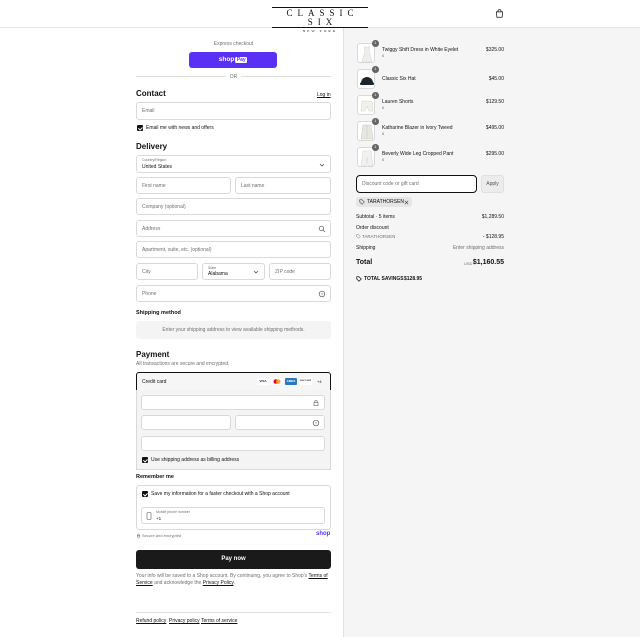 This screenshot has height=637, width=640. Describe the element at coordinates (145, 494) in the screenshot. I see `save-info-checkbox` at that location.